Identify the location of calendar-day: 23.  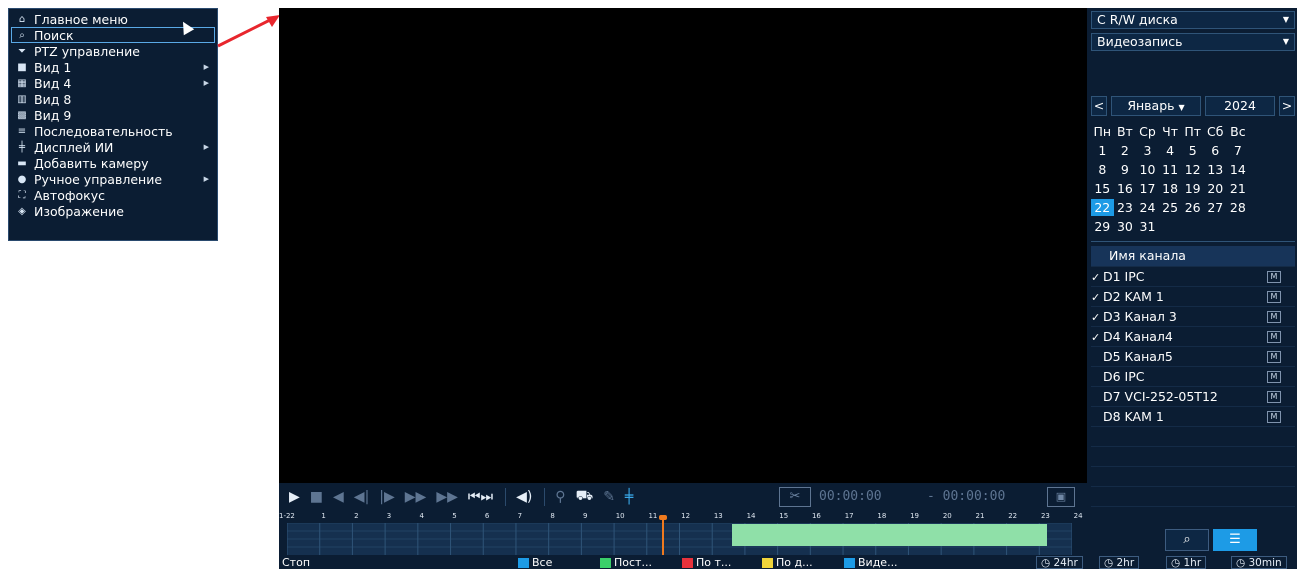
(1125, 207).